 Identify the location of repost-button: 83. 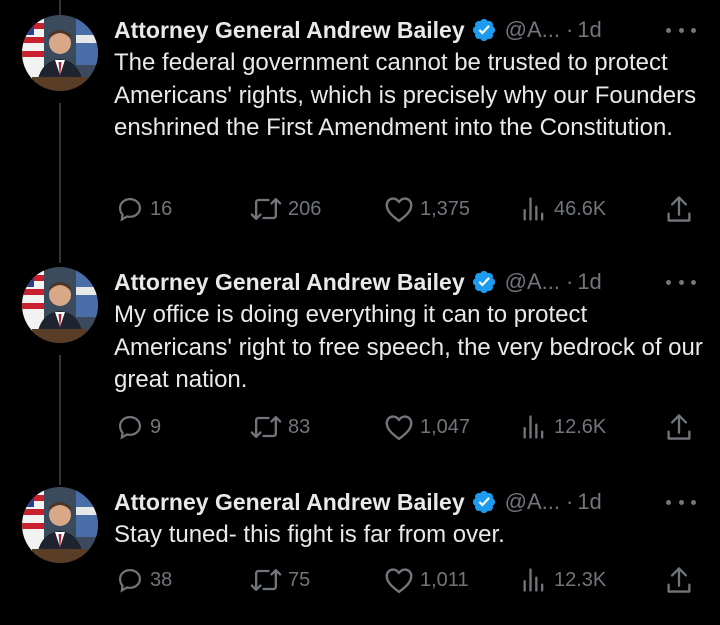
(280, 427).